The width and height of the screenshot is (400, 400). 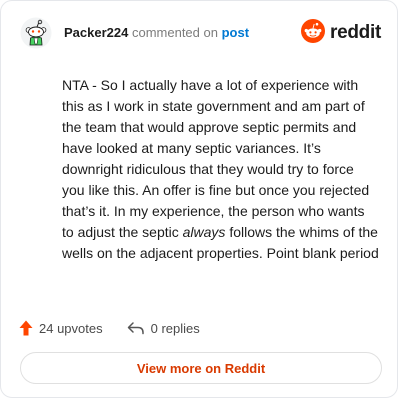 I want to click on reply-count: 0 replies, so click(x=175, y=328).